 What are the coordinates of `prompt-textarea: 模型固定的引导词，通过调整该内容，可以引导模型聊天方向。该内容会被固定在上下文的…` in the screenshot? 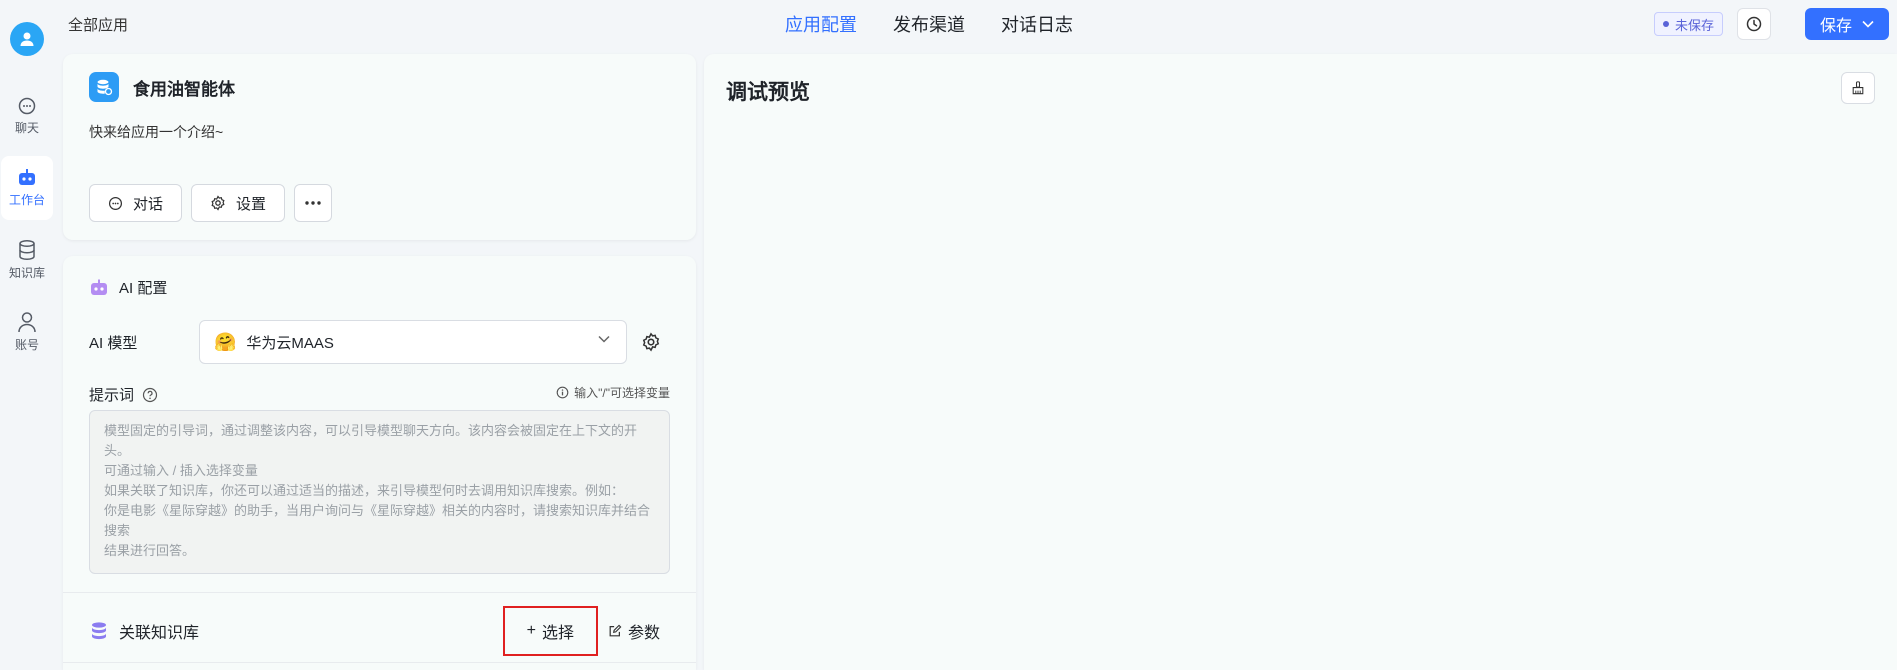 It's located at (379, 492).